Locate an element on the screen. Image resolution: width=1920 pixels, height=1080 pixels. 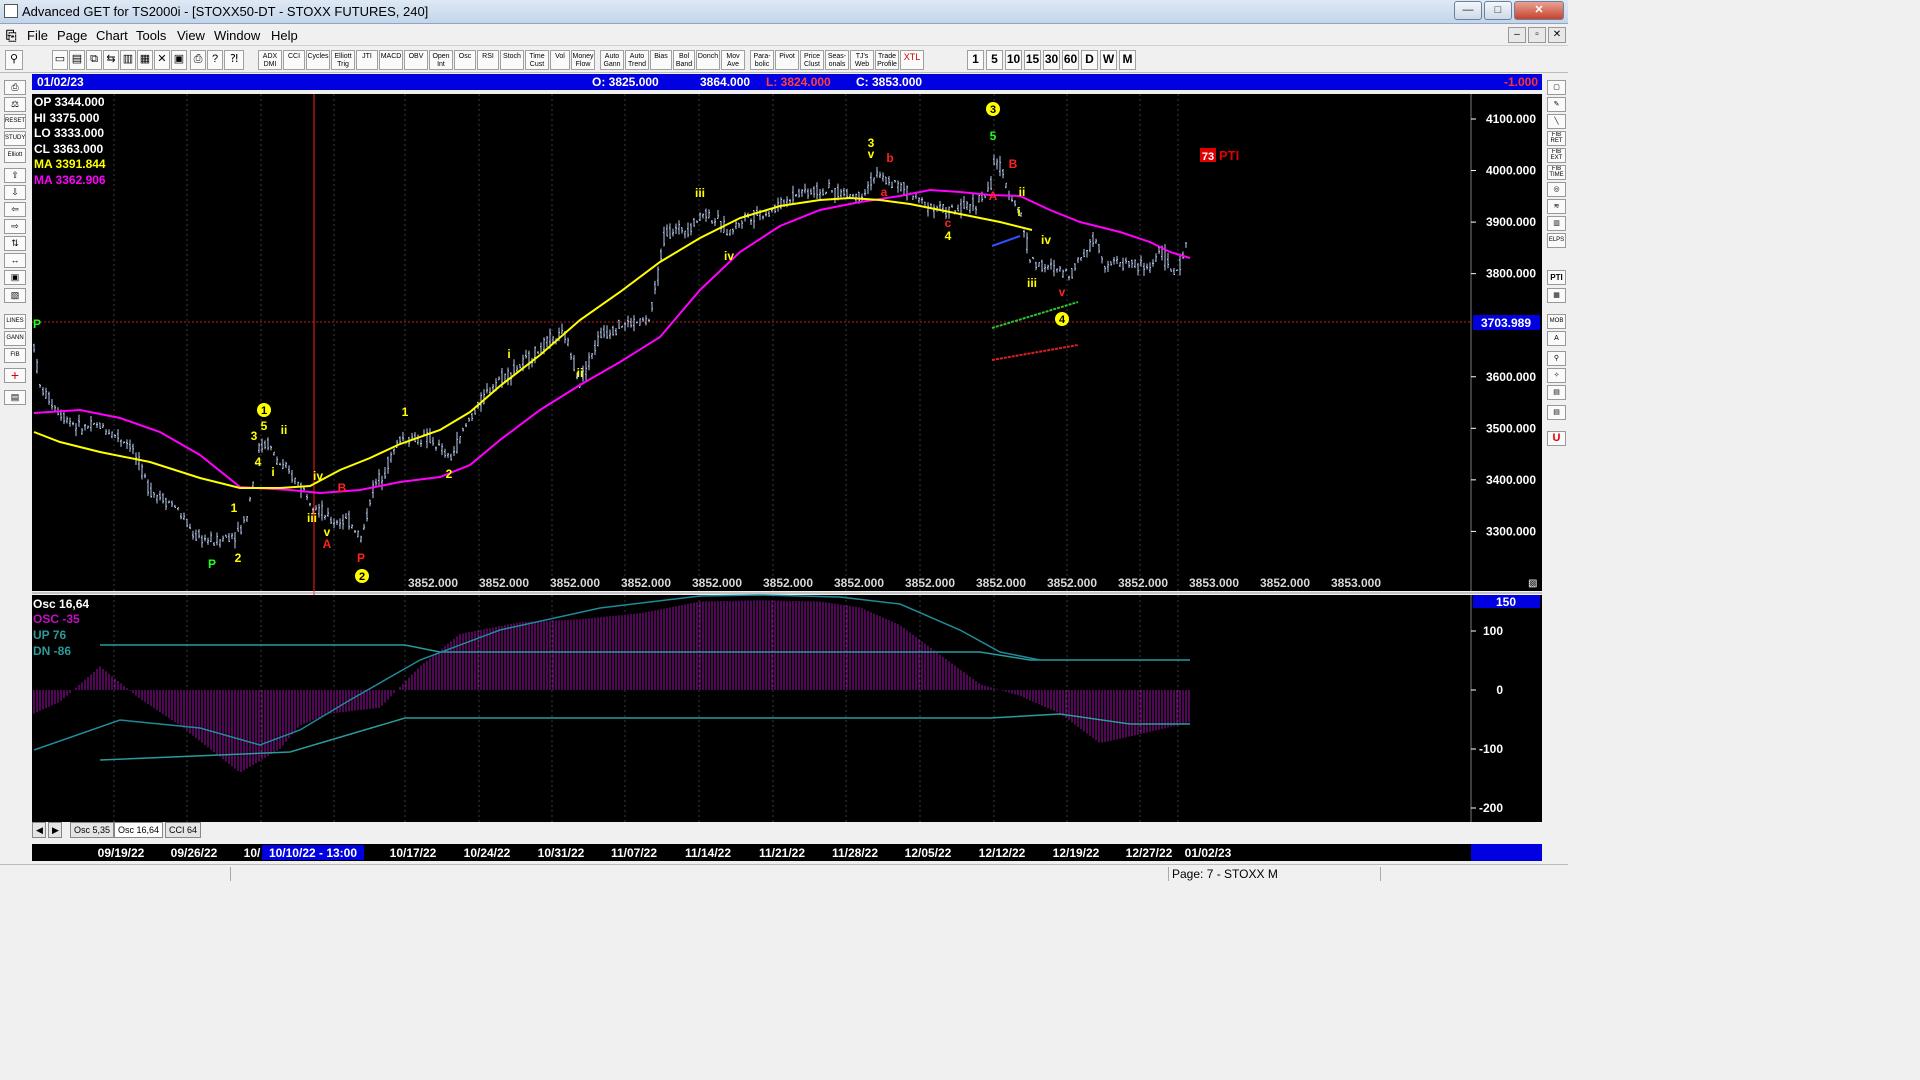
osc-tick-150: 150 is located at coordinates (1506, 602).